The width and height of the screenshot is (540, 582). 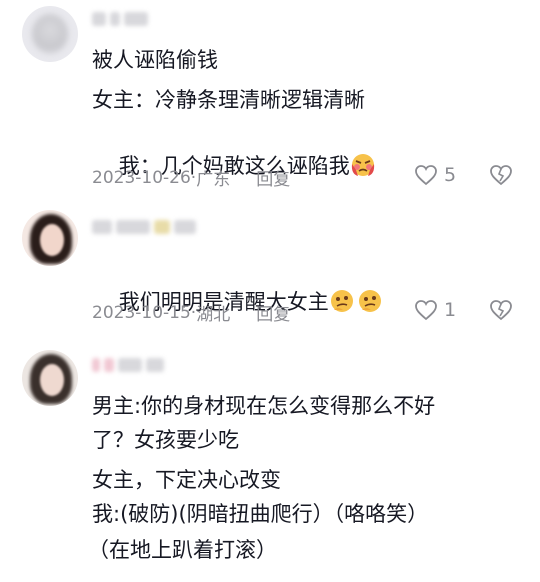 What do you see at coordinates (165, 440) in the screenshot?
I see `comment-text-line: 了？女孩要少吃` at bounding box center [165, 440].